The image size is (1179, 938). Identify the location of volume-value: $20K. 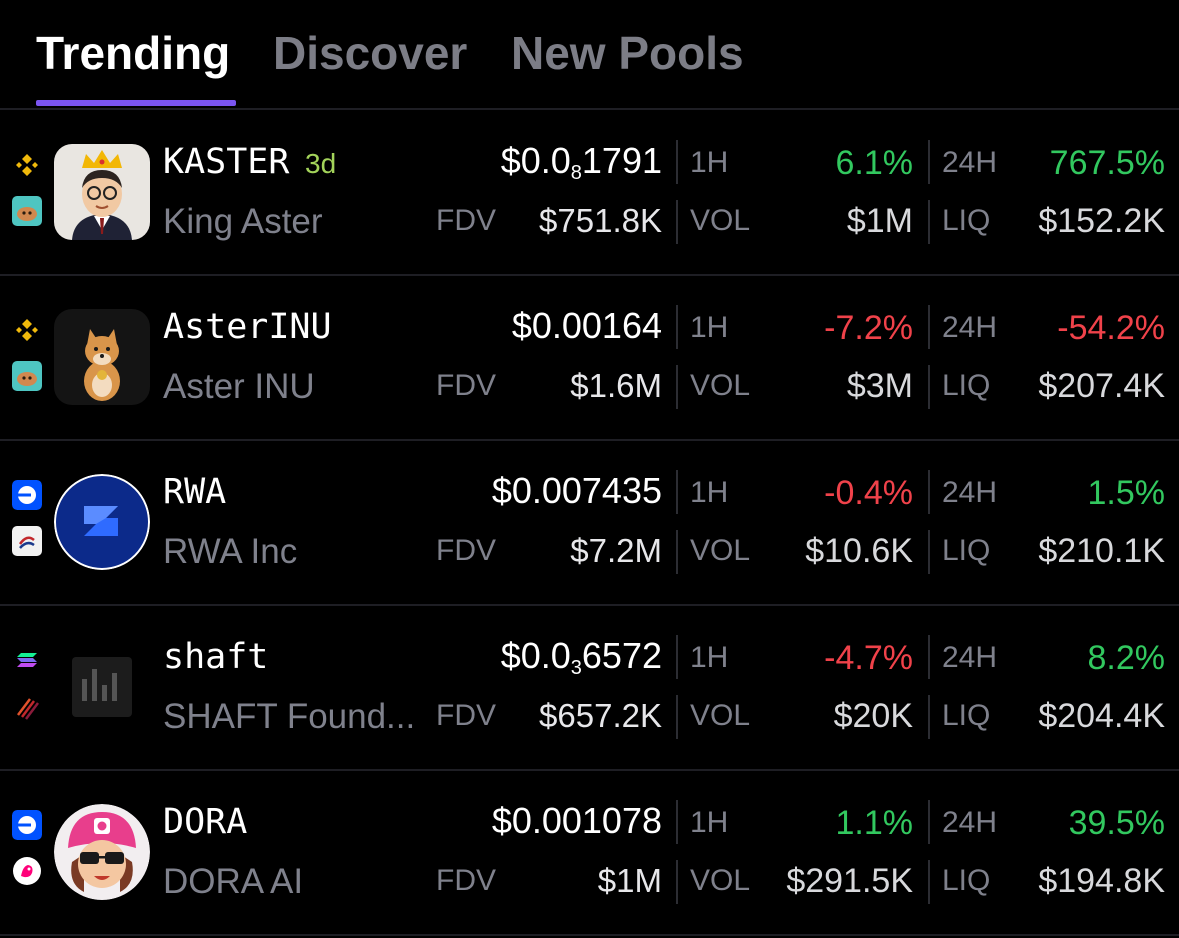
(873, 716).